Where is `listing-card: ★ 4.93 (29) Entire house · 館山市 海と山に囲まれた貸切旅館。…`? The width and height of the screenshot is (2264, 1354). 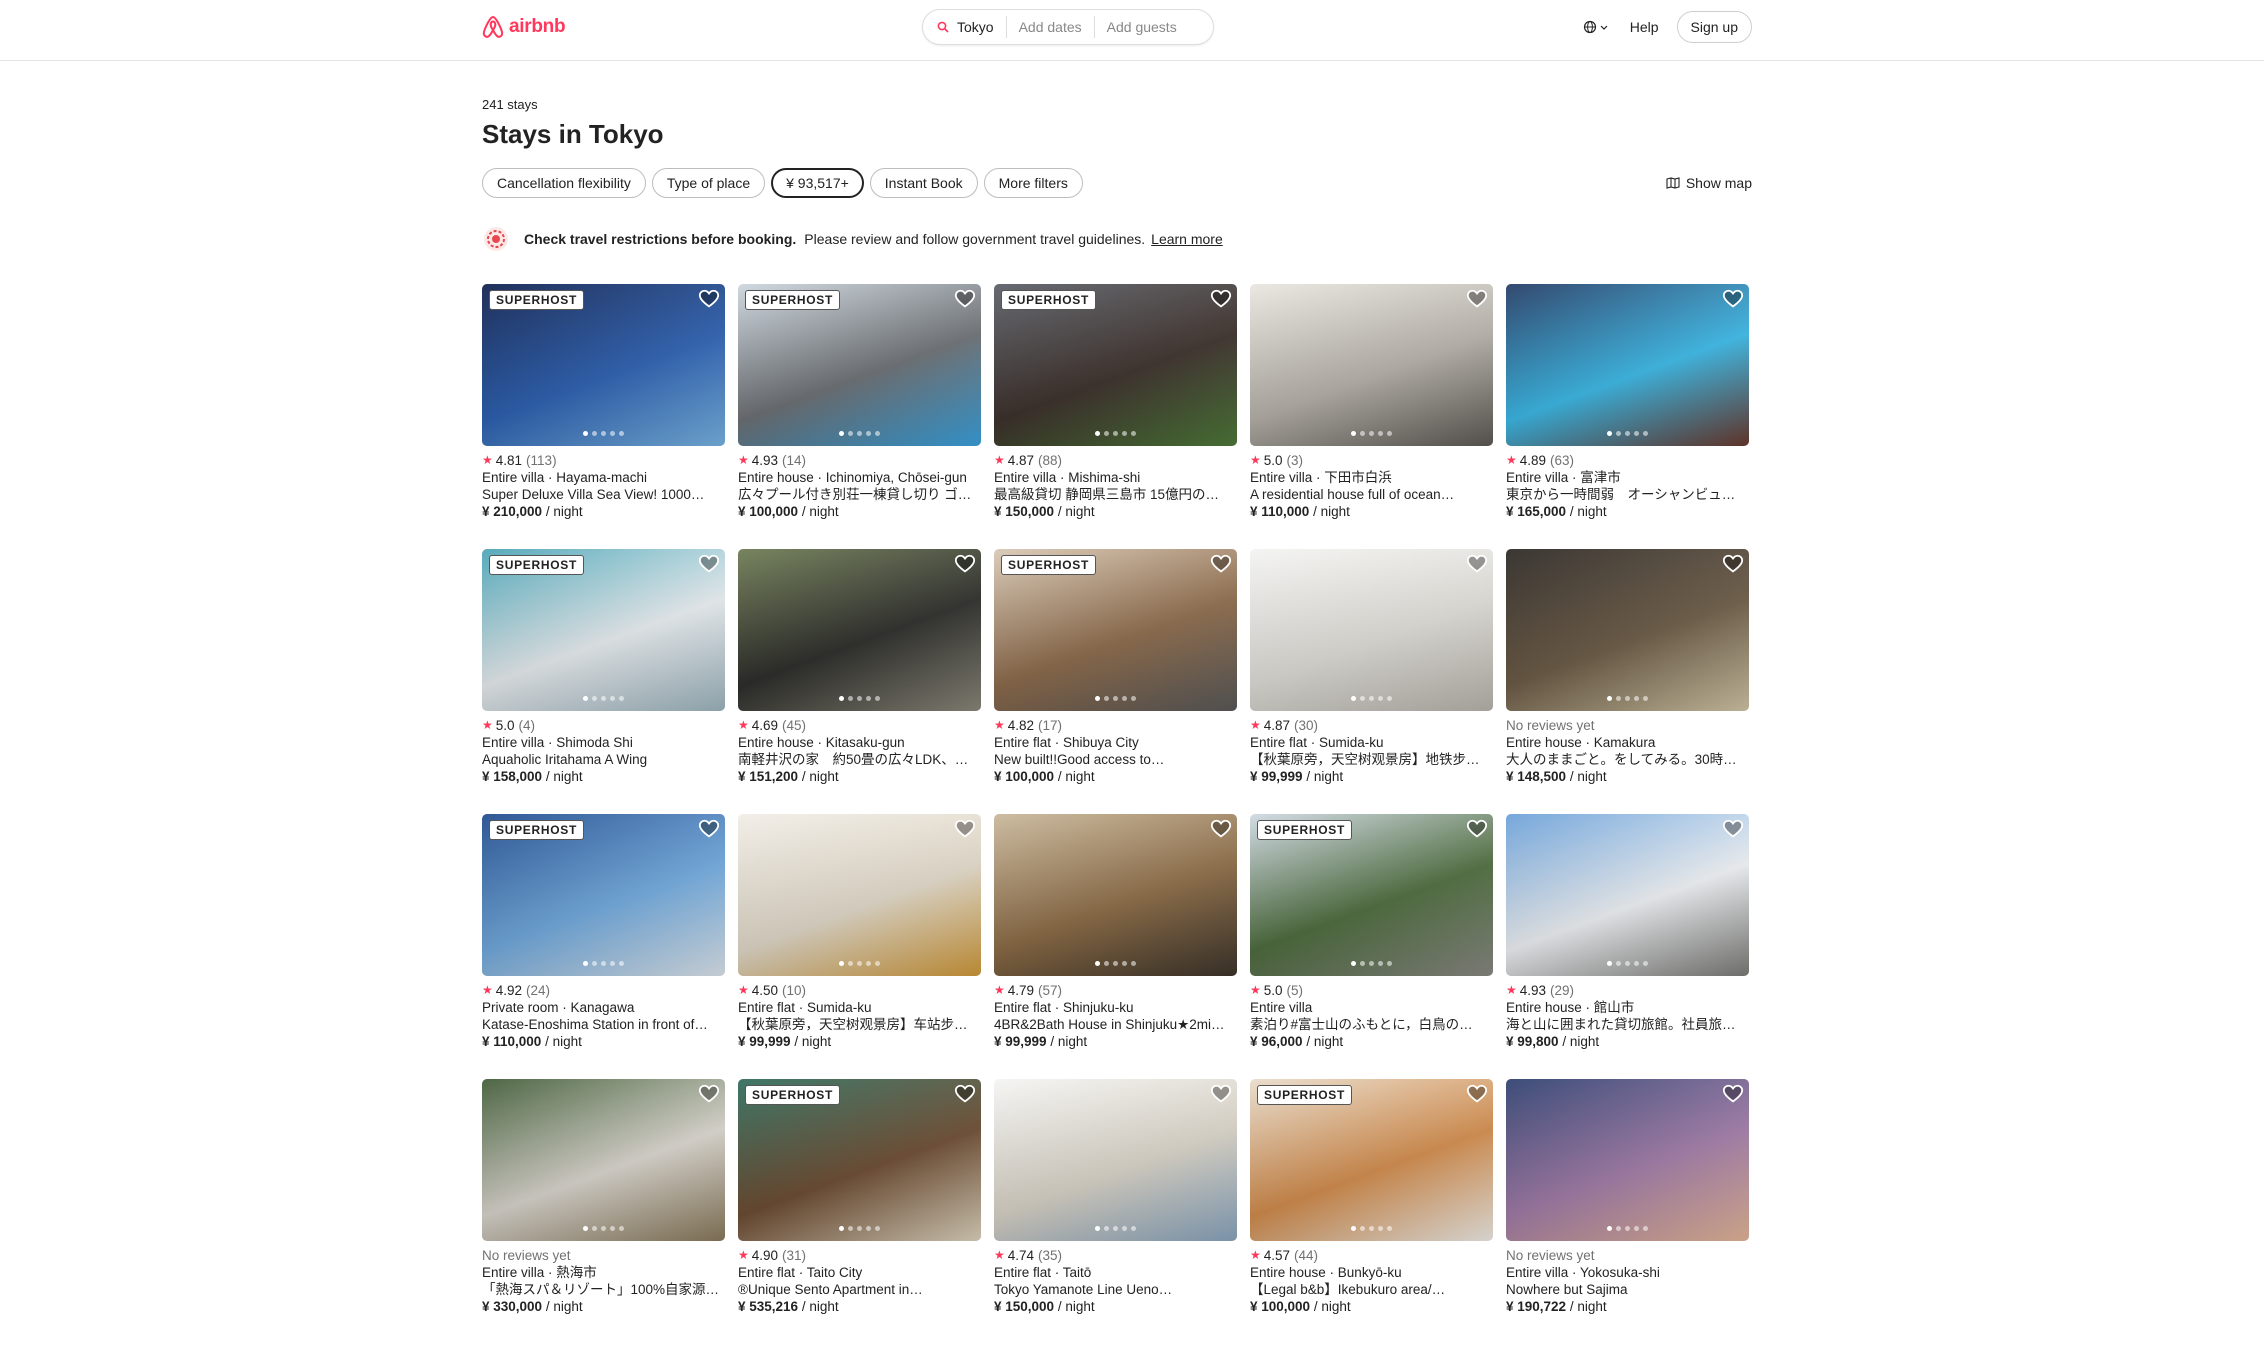 listing-card: ★ 4.93 (29) Entire house · 館山市 海と山に囲まれた貸切旅館。… is located at coordinates (1627, 940).